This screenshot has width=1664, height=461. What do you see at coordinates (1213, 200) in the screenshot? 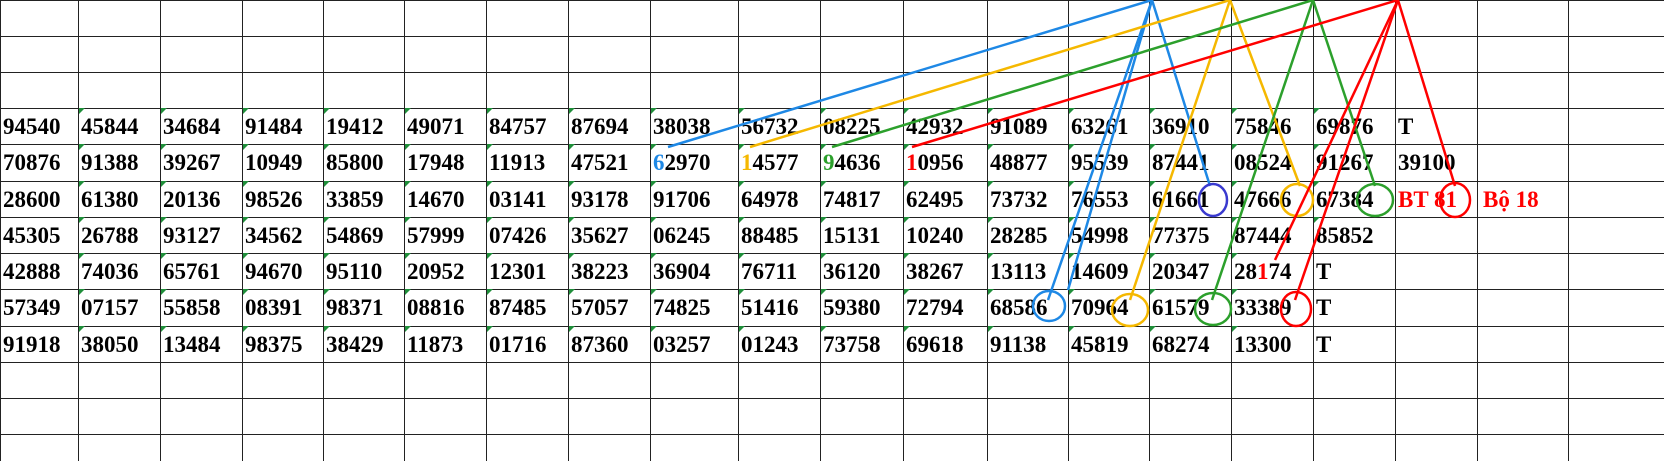
I see `navy-circle` at bounding box center [1213, 200].